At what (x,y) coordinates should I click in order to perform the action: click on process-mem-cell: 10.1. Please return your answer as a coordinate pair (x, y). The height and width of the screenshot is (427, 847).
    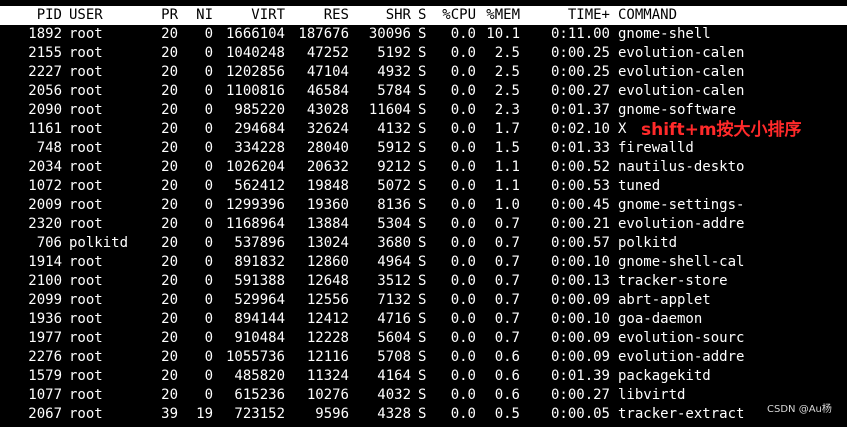
    Looking at the image, I should click on (503, 34).